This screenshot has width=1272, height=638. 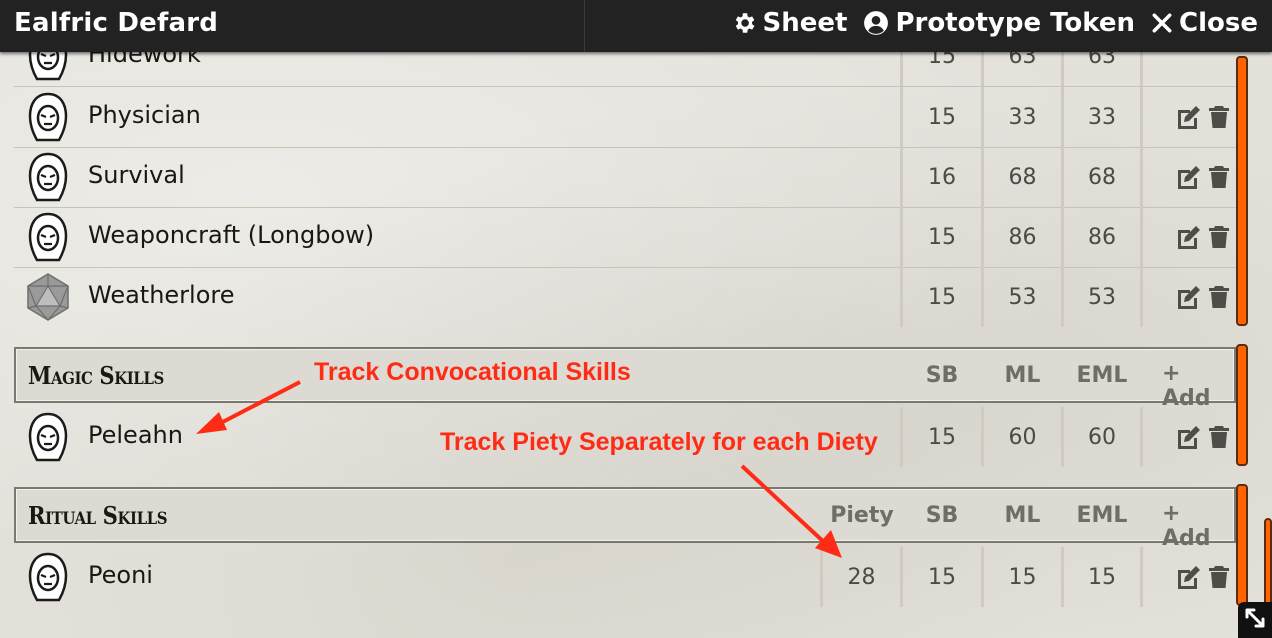 I want to click on gear-icon, so click(x=744, y=23).